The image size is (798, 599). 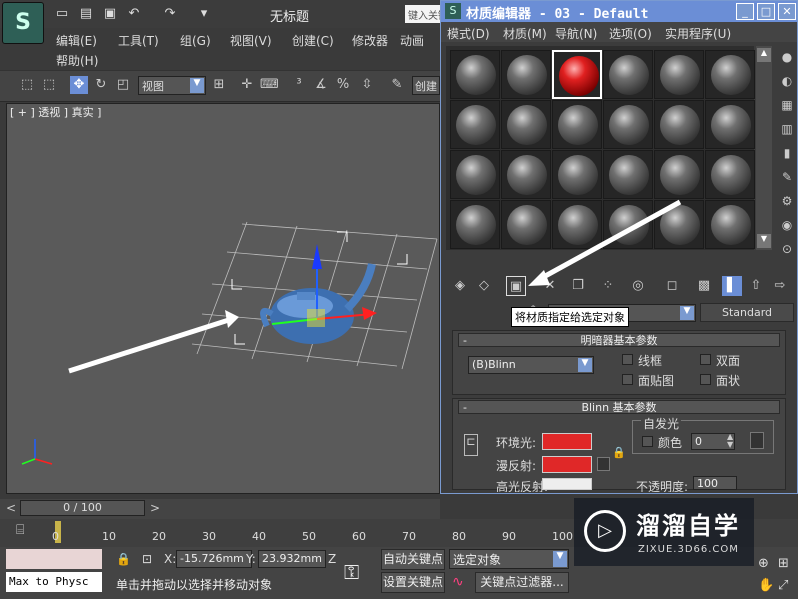 I want to click on put-to-library-icon: ◎, so click(x=638, y=286).